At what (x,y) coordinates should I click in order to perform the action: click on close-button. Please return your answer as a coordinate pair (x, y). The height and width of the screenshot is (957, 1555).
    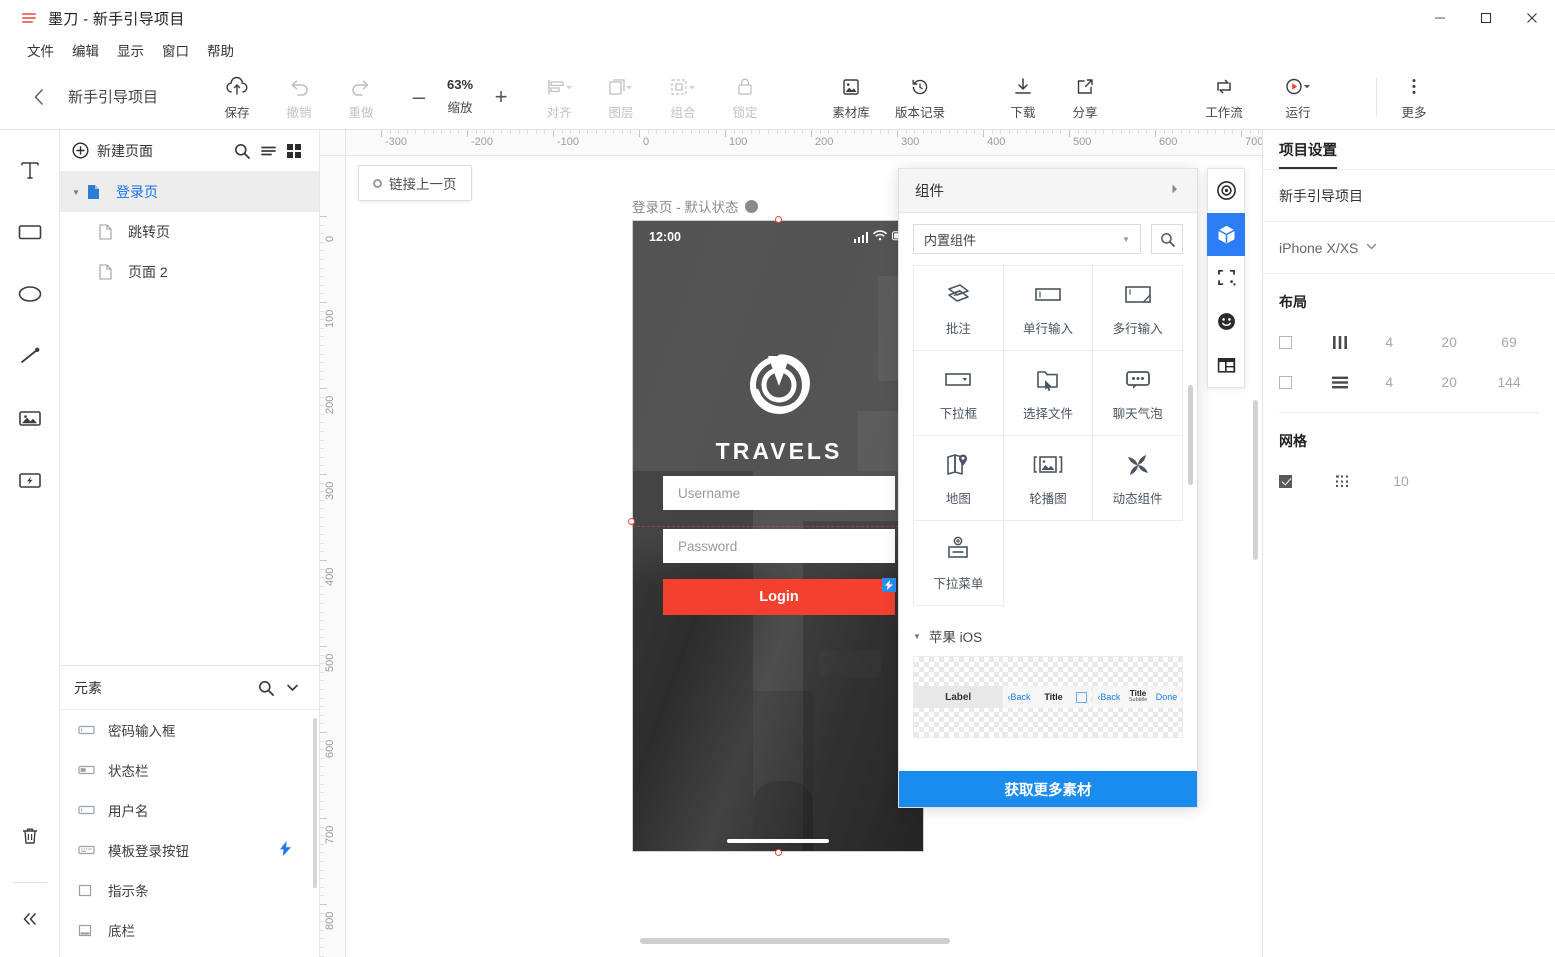
    Looking at the image, I should click on (1532, 18).